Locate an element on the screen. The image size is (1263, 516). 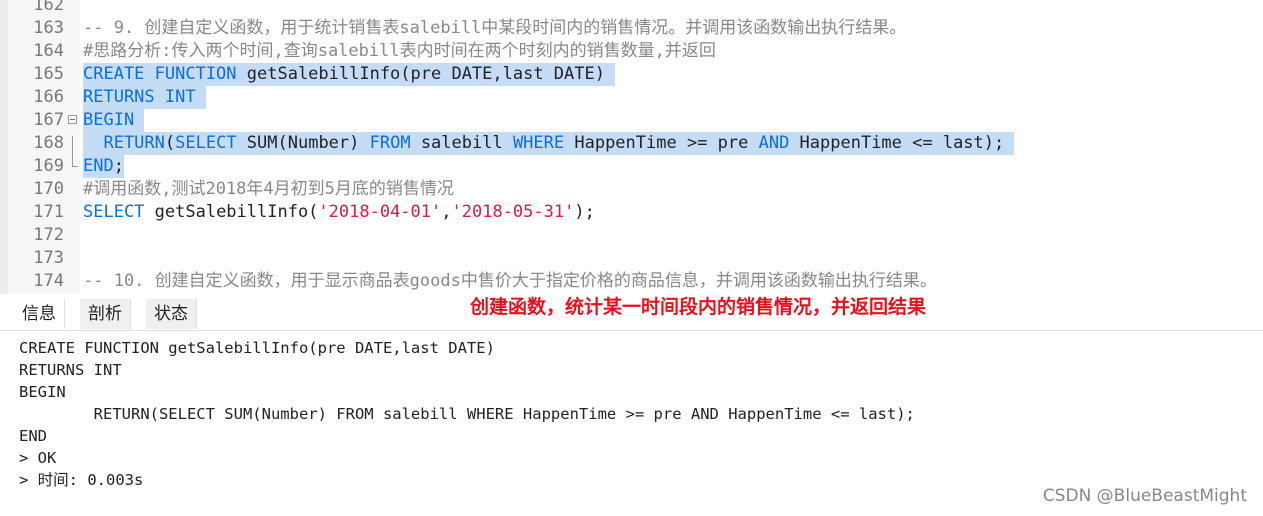
line-number: 167 is located at coordinates (48, 120).